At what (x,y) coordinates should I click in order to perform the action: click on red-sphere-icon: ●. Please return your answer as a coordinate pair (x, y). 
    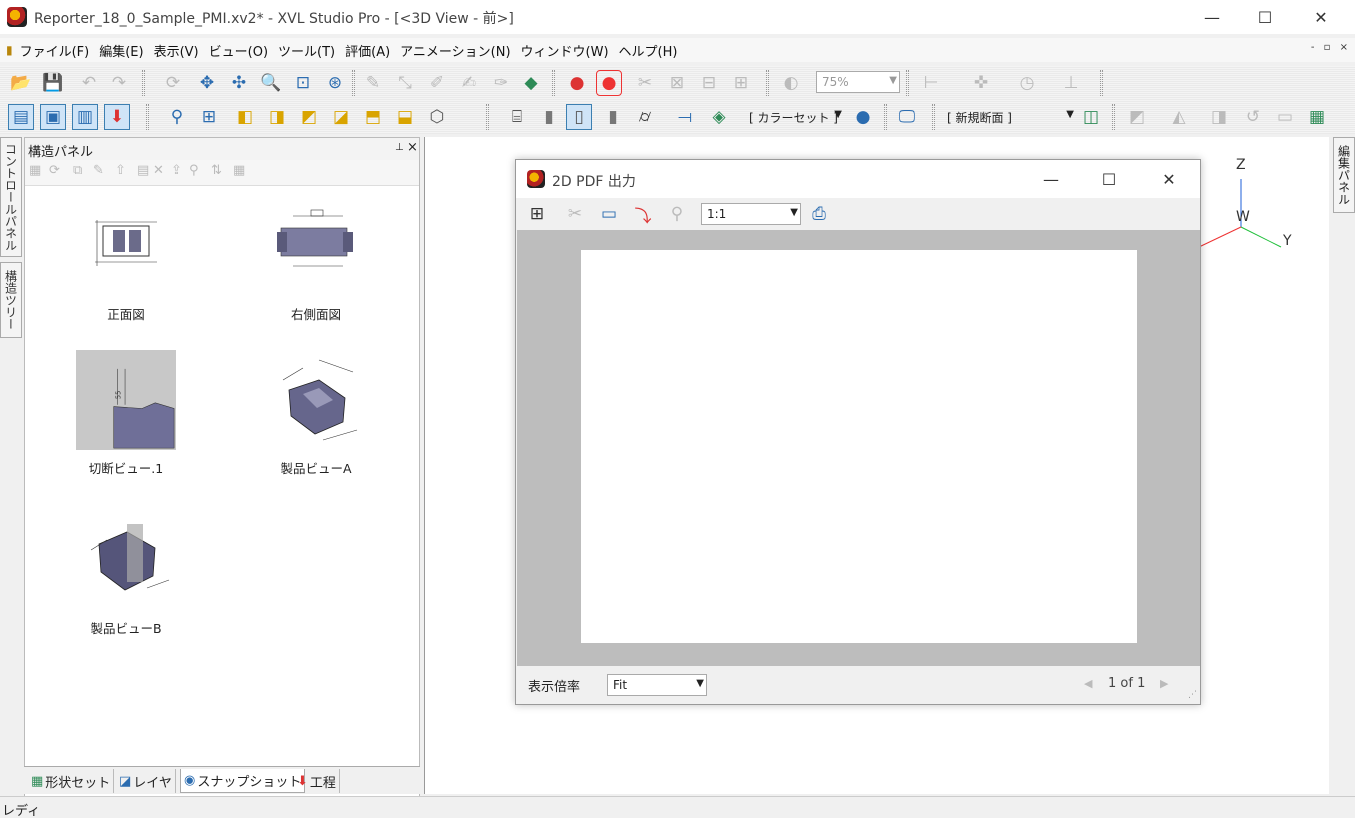
    Looking at the image, I should click on (577, 83).